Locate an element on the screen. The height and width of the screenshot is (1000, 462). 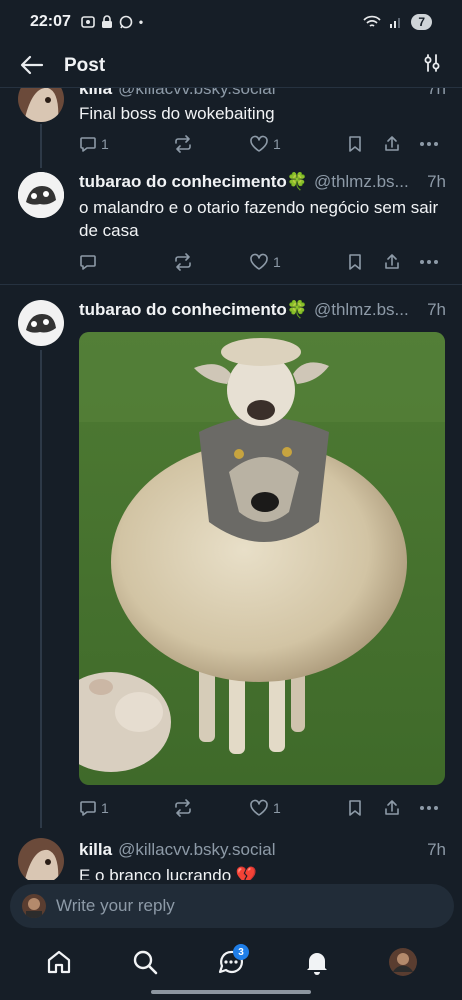
bell-icon is located at coordinates (317, 964).